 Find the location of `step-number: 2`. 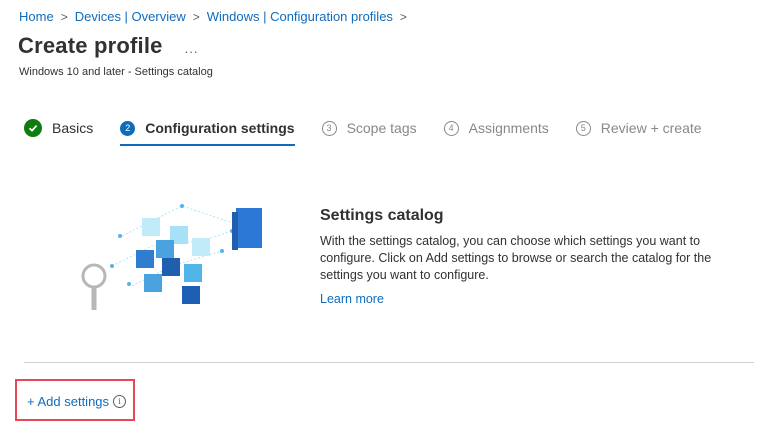

step-number: 2 is located at coordinates (128, 128).